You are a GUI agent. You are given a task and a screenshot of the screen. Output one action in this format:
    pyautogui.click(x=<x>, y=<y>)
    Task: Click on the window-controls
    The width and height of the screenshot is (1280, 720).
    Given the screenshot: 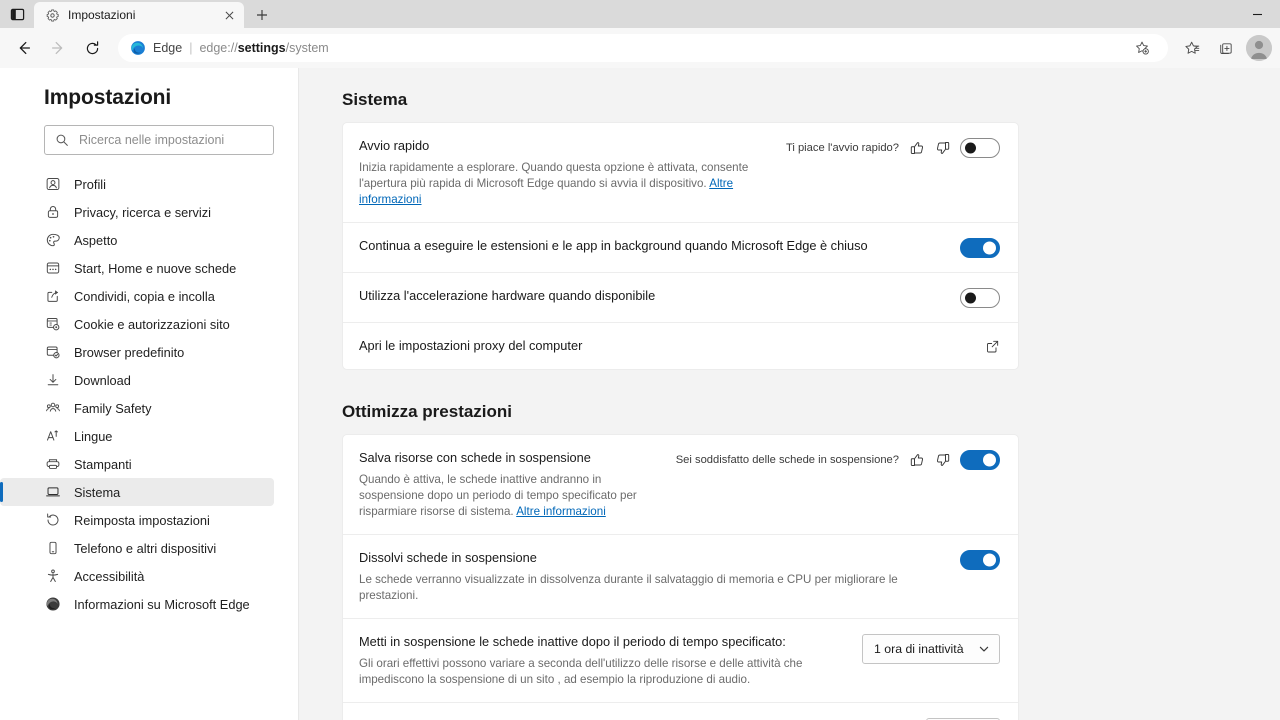 What is the action you would take?
    pyautogui.click(x=1257, y=14)
    